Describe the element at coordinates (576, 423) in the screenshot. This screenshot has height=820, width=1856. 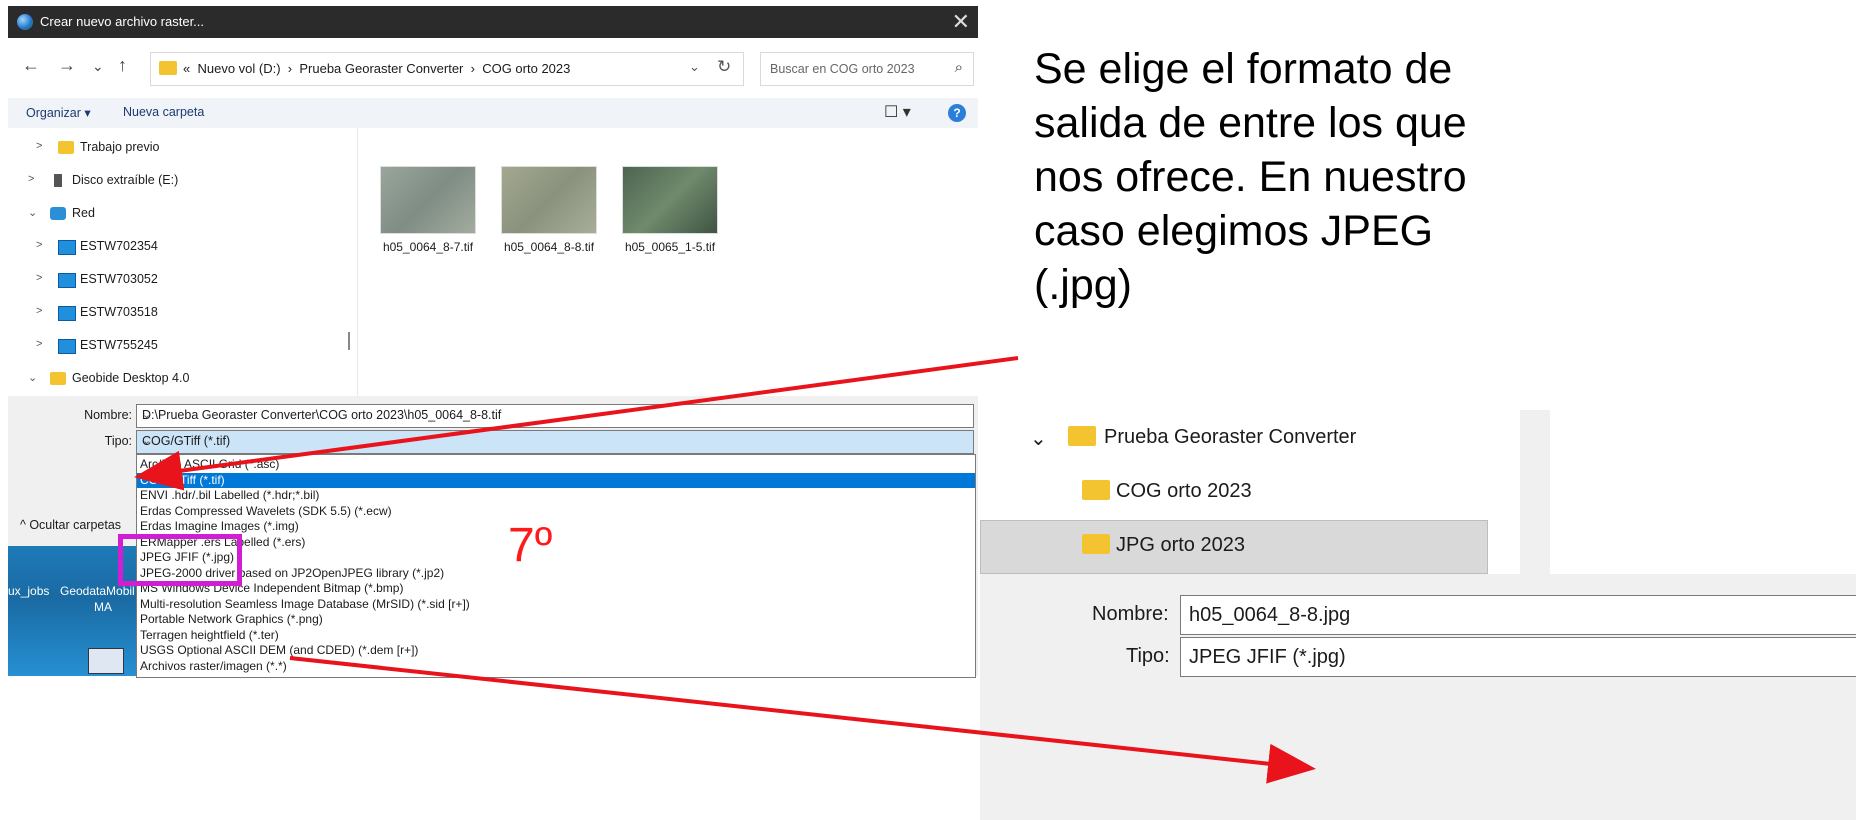
I see `arrow-to-nombre` at that location.